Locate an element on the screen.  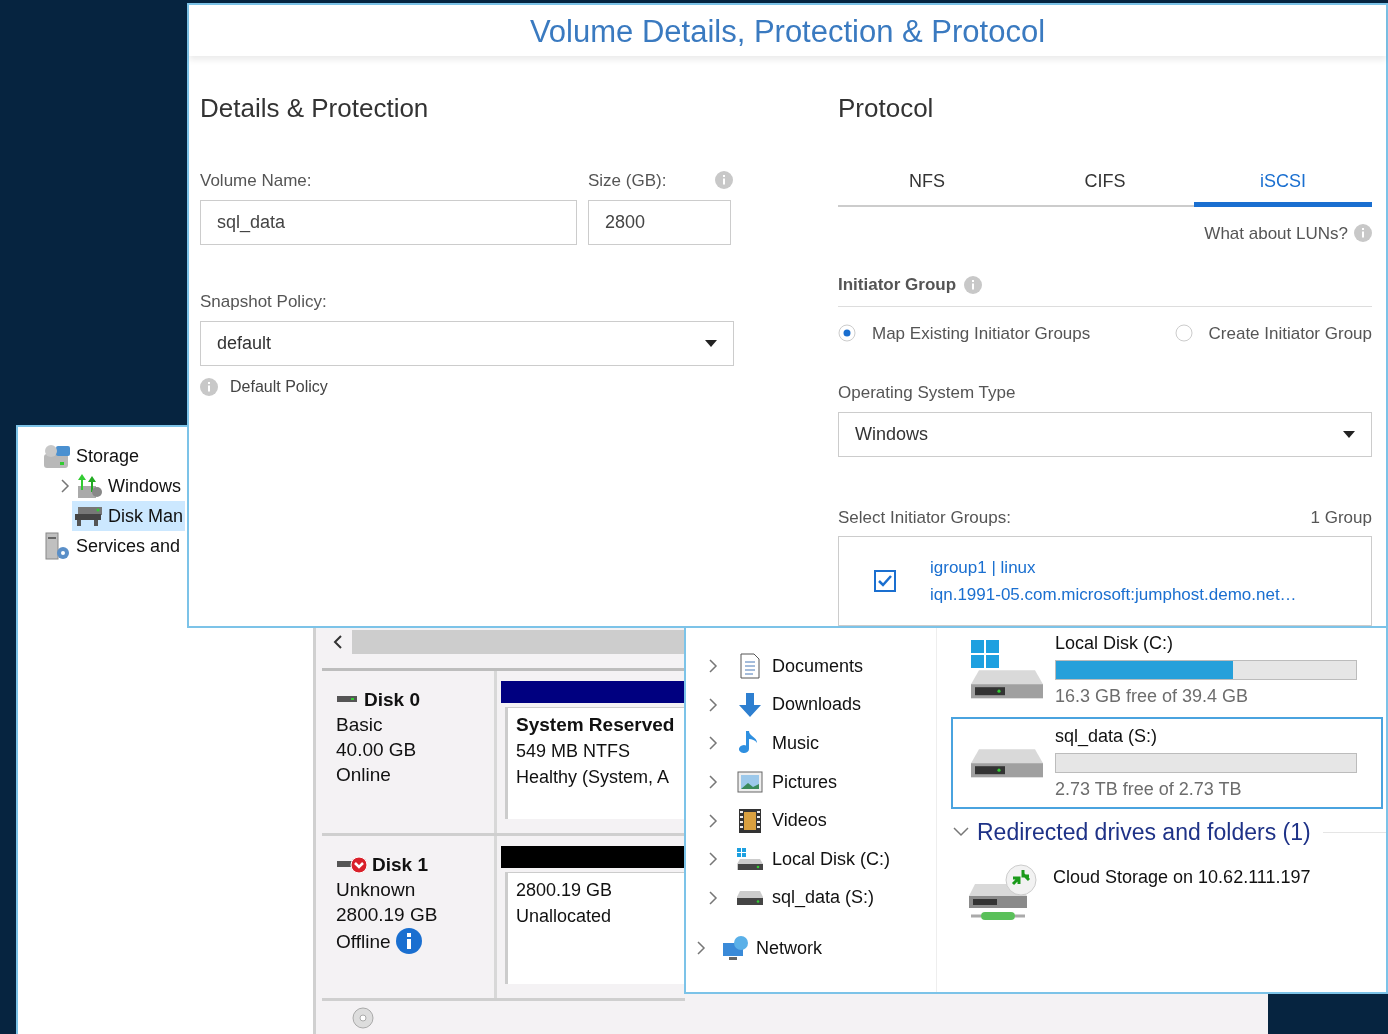
group-count: 1 Group is located at coordinates (1341, 517).